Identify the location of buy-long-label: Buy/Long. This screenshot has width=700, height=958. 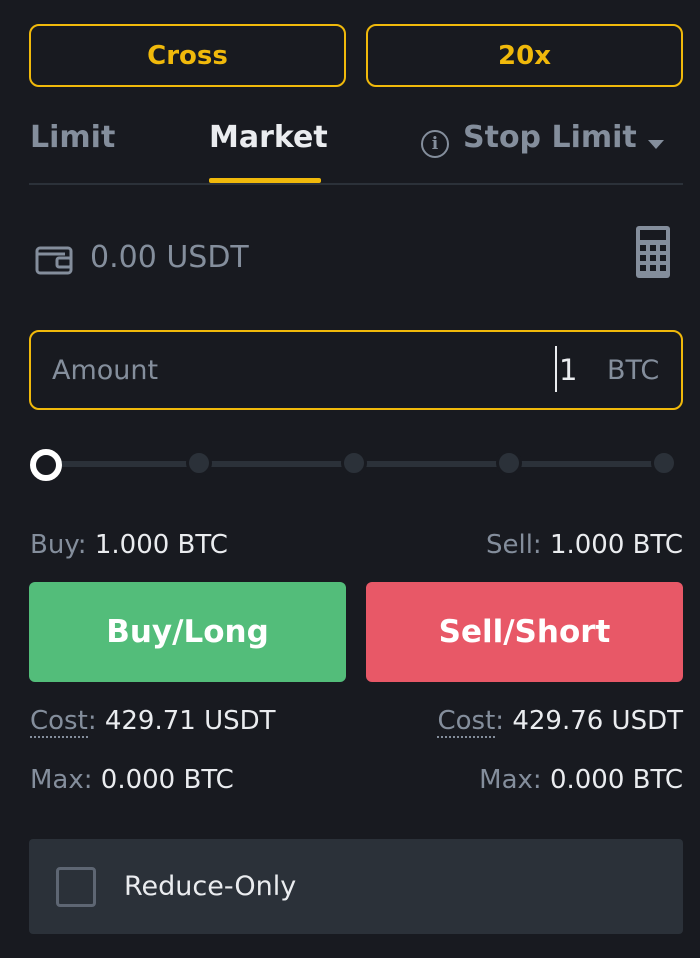
(187, 632).